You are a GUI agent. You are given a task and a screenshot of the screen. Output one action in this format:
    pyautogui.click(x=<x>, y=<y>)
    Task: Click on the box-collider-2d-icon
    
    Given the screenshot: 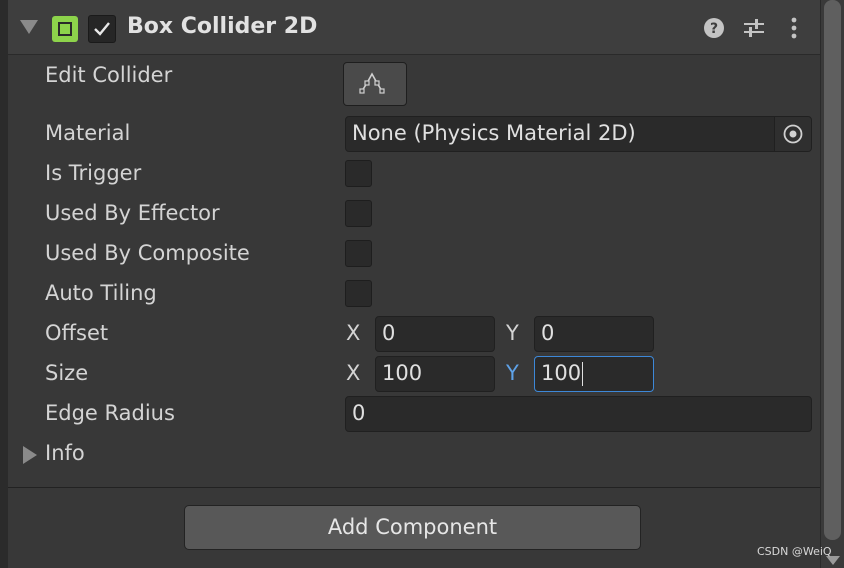 What is the action you would take?
    pyautogui.click(x=65, y=29)
    